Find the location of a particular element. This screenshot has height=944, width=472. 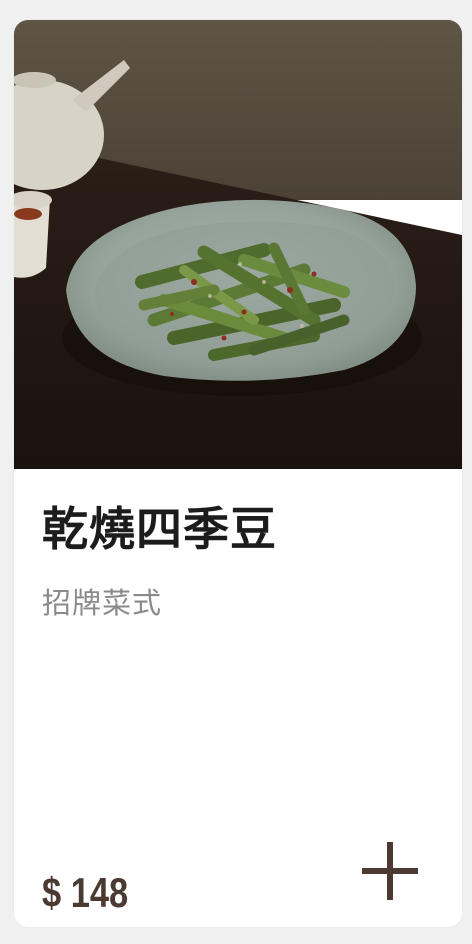

plus-icon is located at coordinates (390, 871).